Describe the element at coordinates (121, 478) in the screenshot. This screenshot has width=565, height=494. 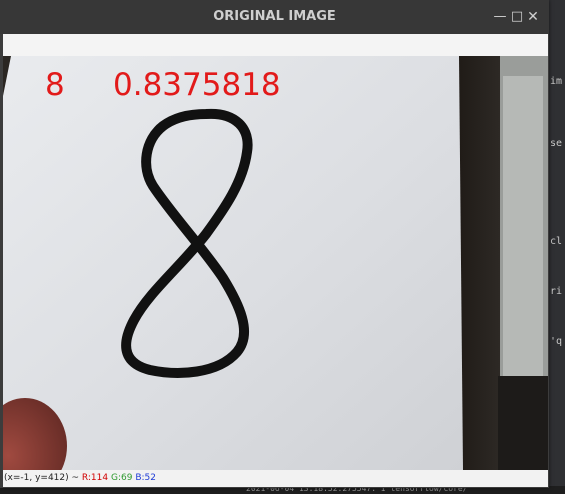
I see `pixel-green-value: G:69` at that location.